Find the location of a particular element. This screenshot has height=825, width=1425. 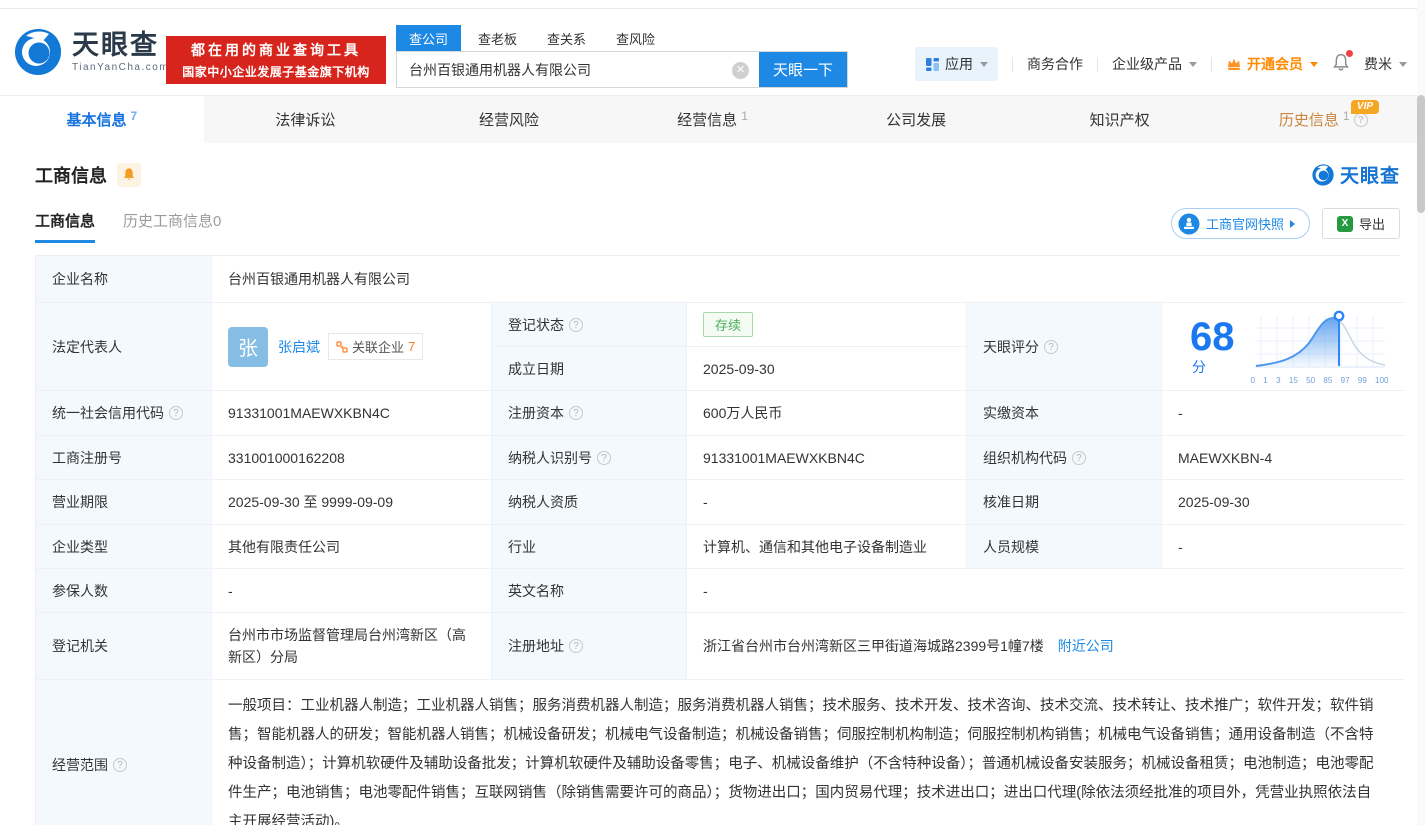

field-value-tianyan-score: 68分 0 1 3 15 50 85 97 99 100 is located at coordinates (1283, 346).